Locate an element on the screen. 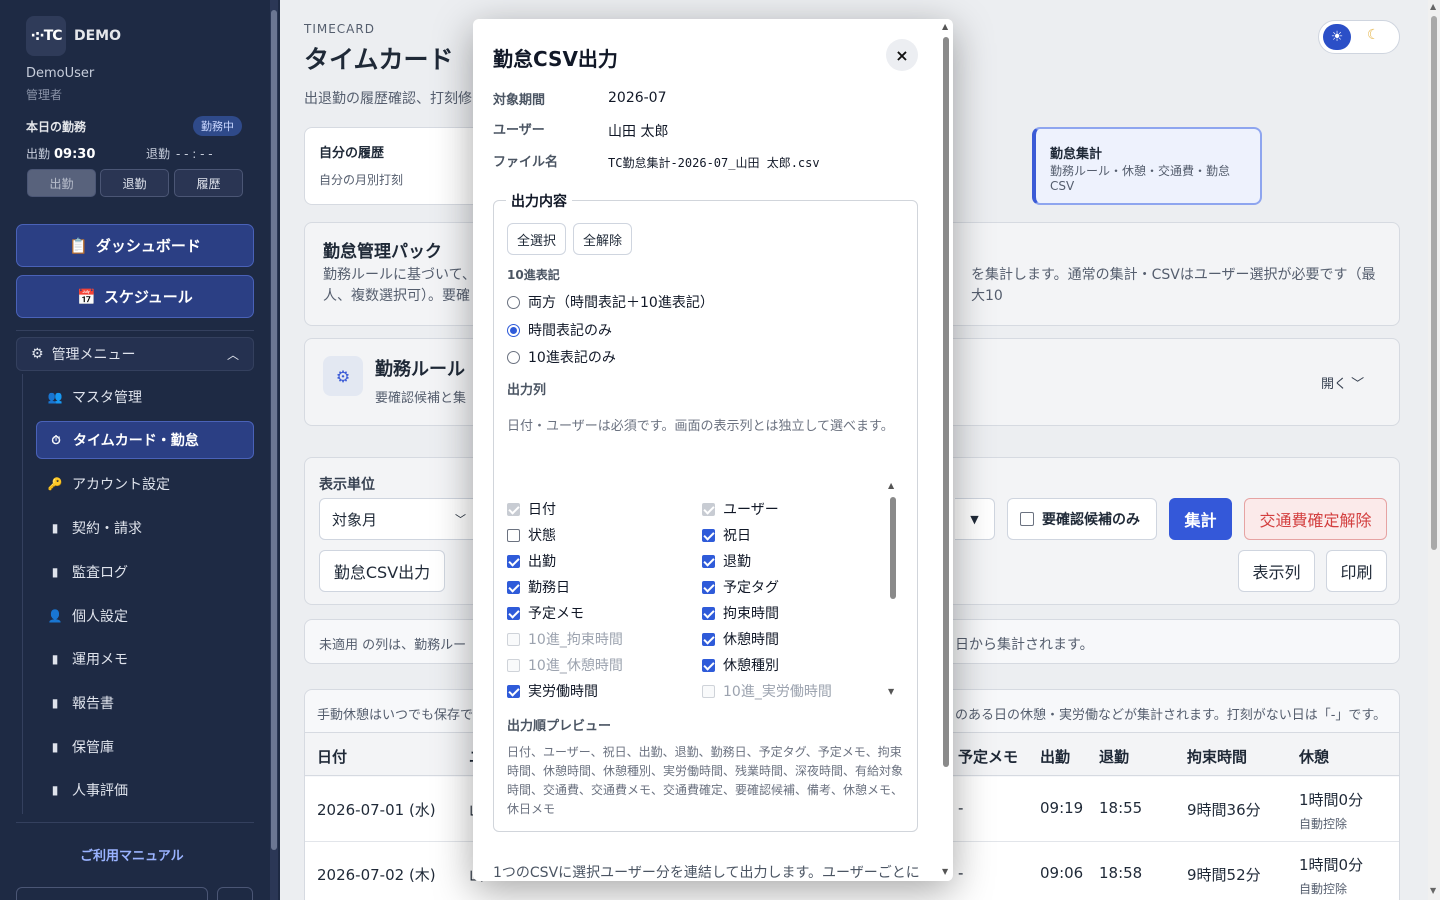  column-option: 予定メモ is located at coordinates (545, 613).